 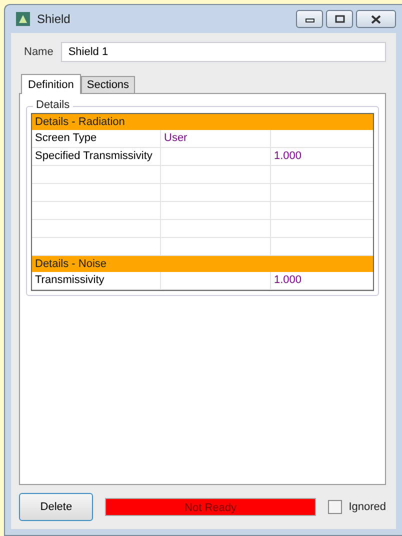 I want to click on close-icon, so click(x=376, y=19).